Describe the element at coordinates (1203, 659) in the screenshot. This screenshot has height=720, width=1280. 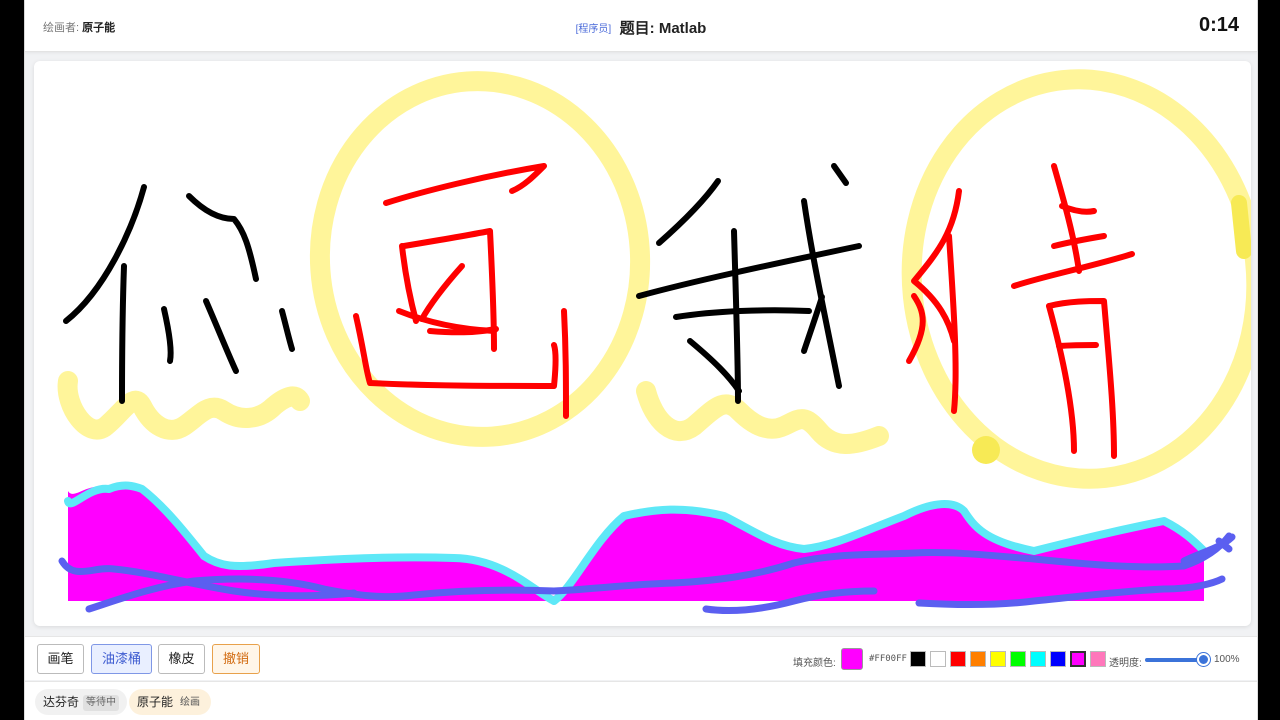
I see `opacity-slider-thumb` at that location.